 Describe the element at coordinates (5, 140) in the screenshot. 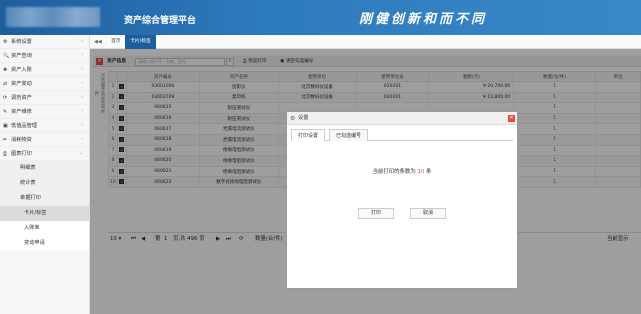

I see `edit-icon: ✏` at that location.